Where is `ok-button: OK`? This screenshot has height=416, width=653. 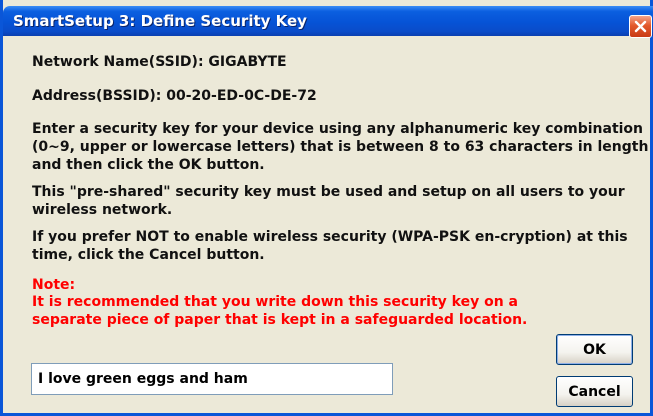
ok-button: OK is located at coordinates (594, 349).